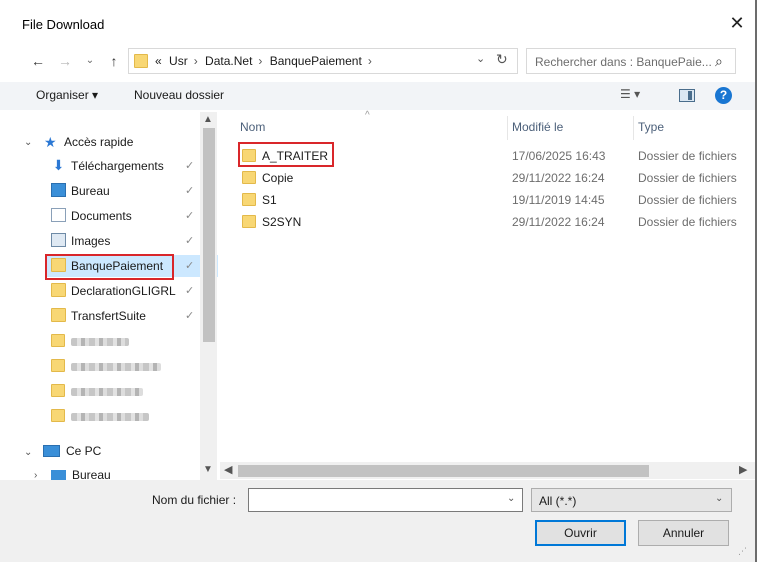 Image resolution: width=765 pixels, height=570 pixels. I want to click on file-list-scrollbar: ◀ ▶, so click(487, 470).